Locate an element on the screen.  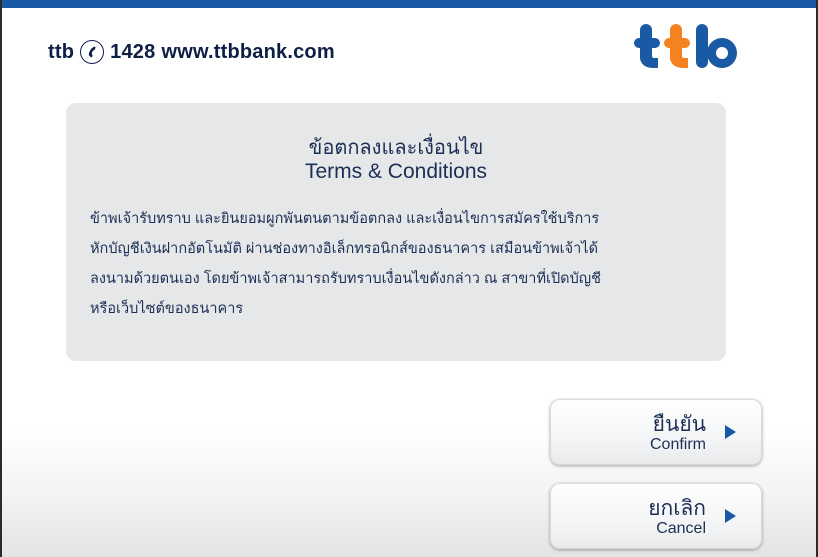
website-text: www.ttbbank.com is located at coordinates (248, 51).